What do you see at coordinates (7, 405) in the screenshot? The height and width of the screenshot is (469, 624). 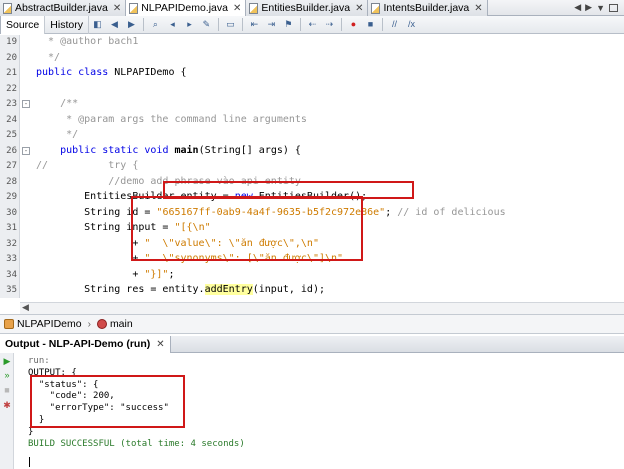 I see `settings-icon: ✱` at bounding box center [7, 405].